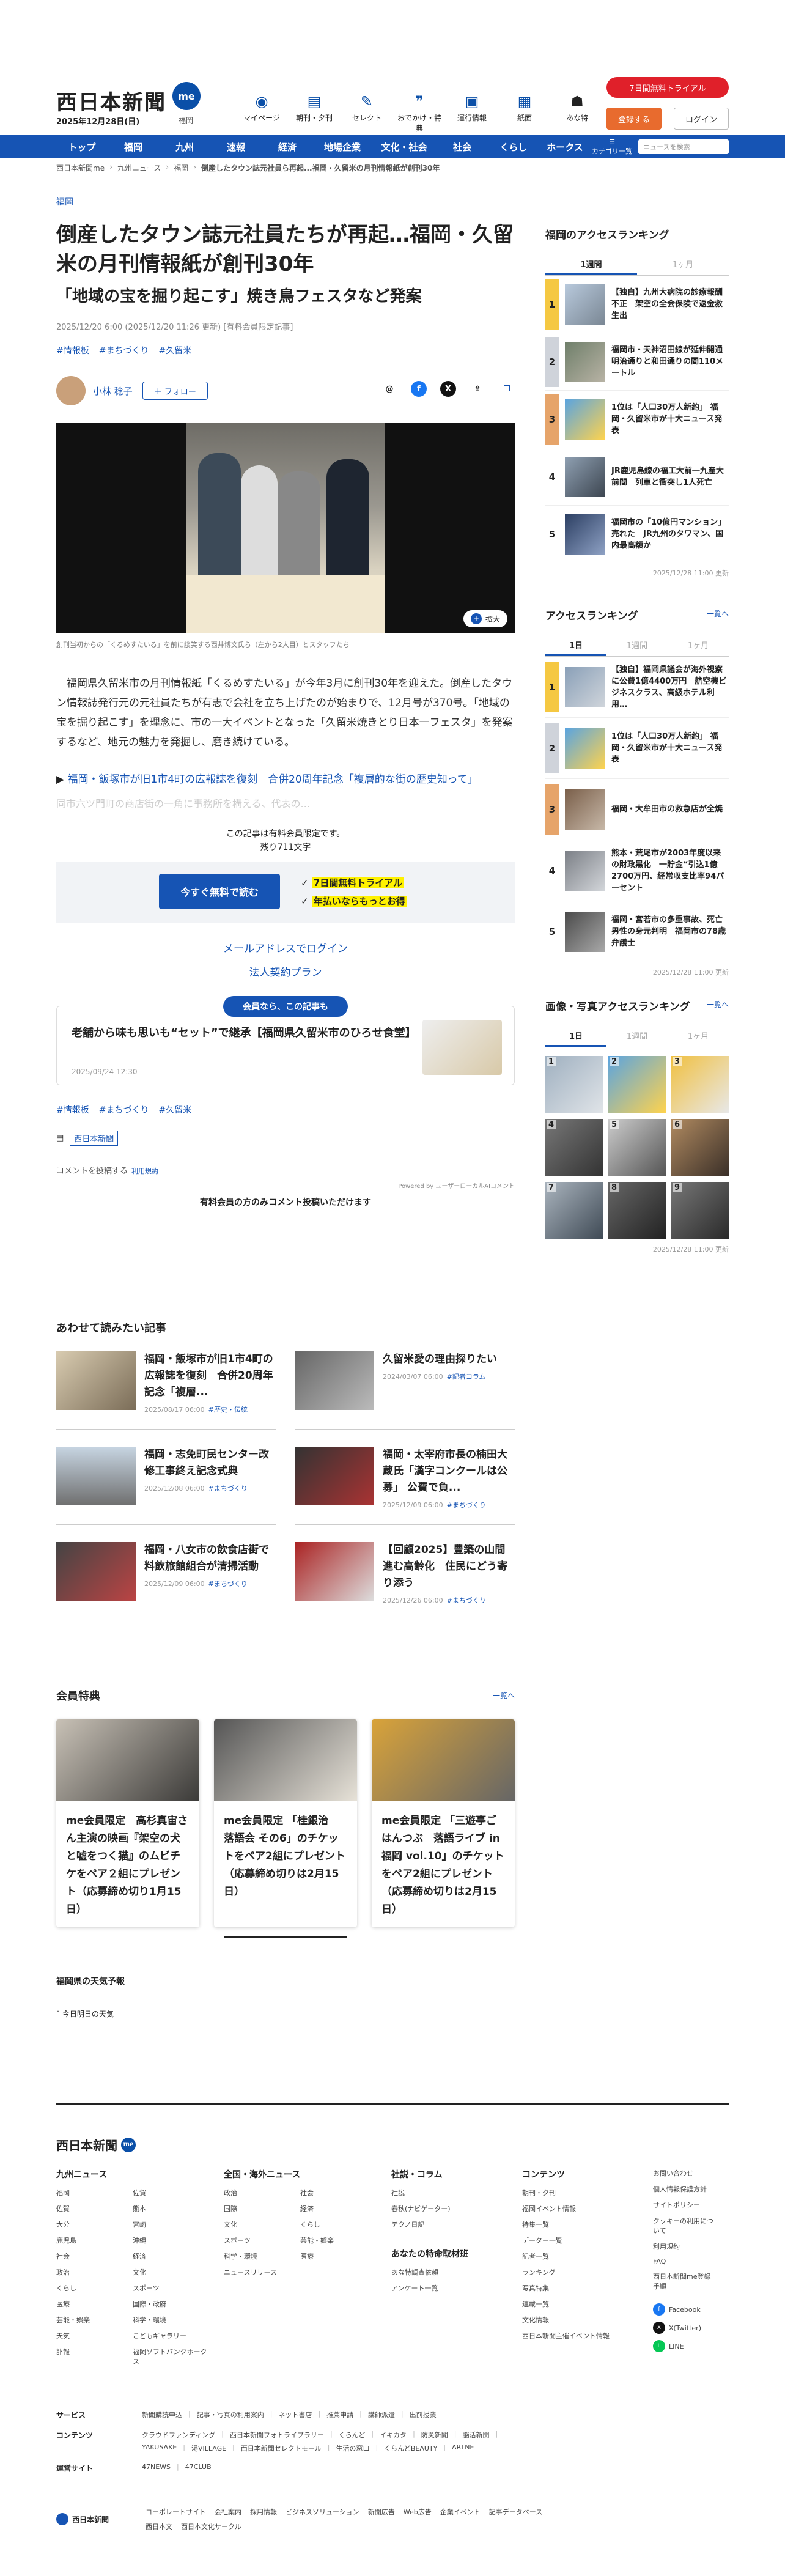 The image size is (785, 2576). Describe the element at coordinates (476, 2435) in the screenshot. I see `footer-link: 脳活新聞` at that location.